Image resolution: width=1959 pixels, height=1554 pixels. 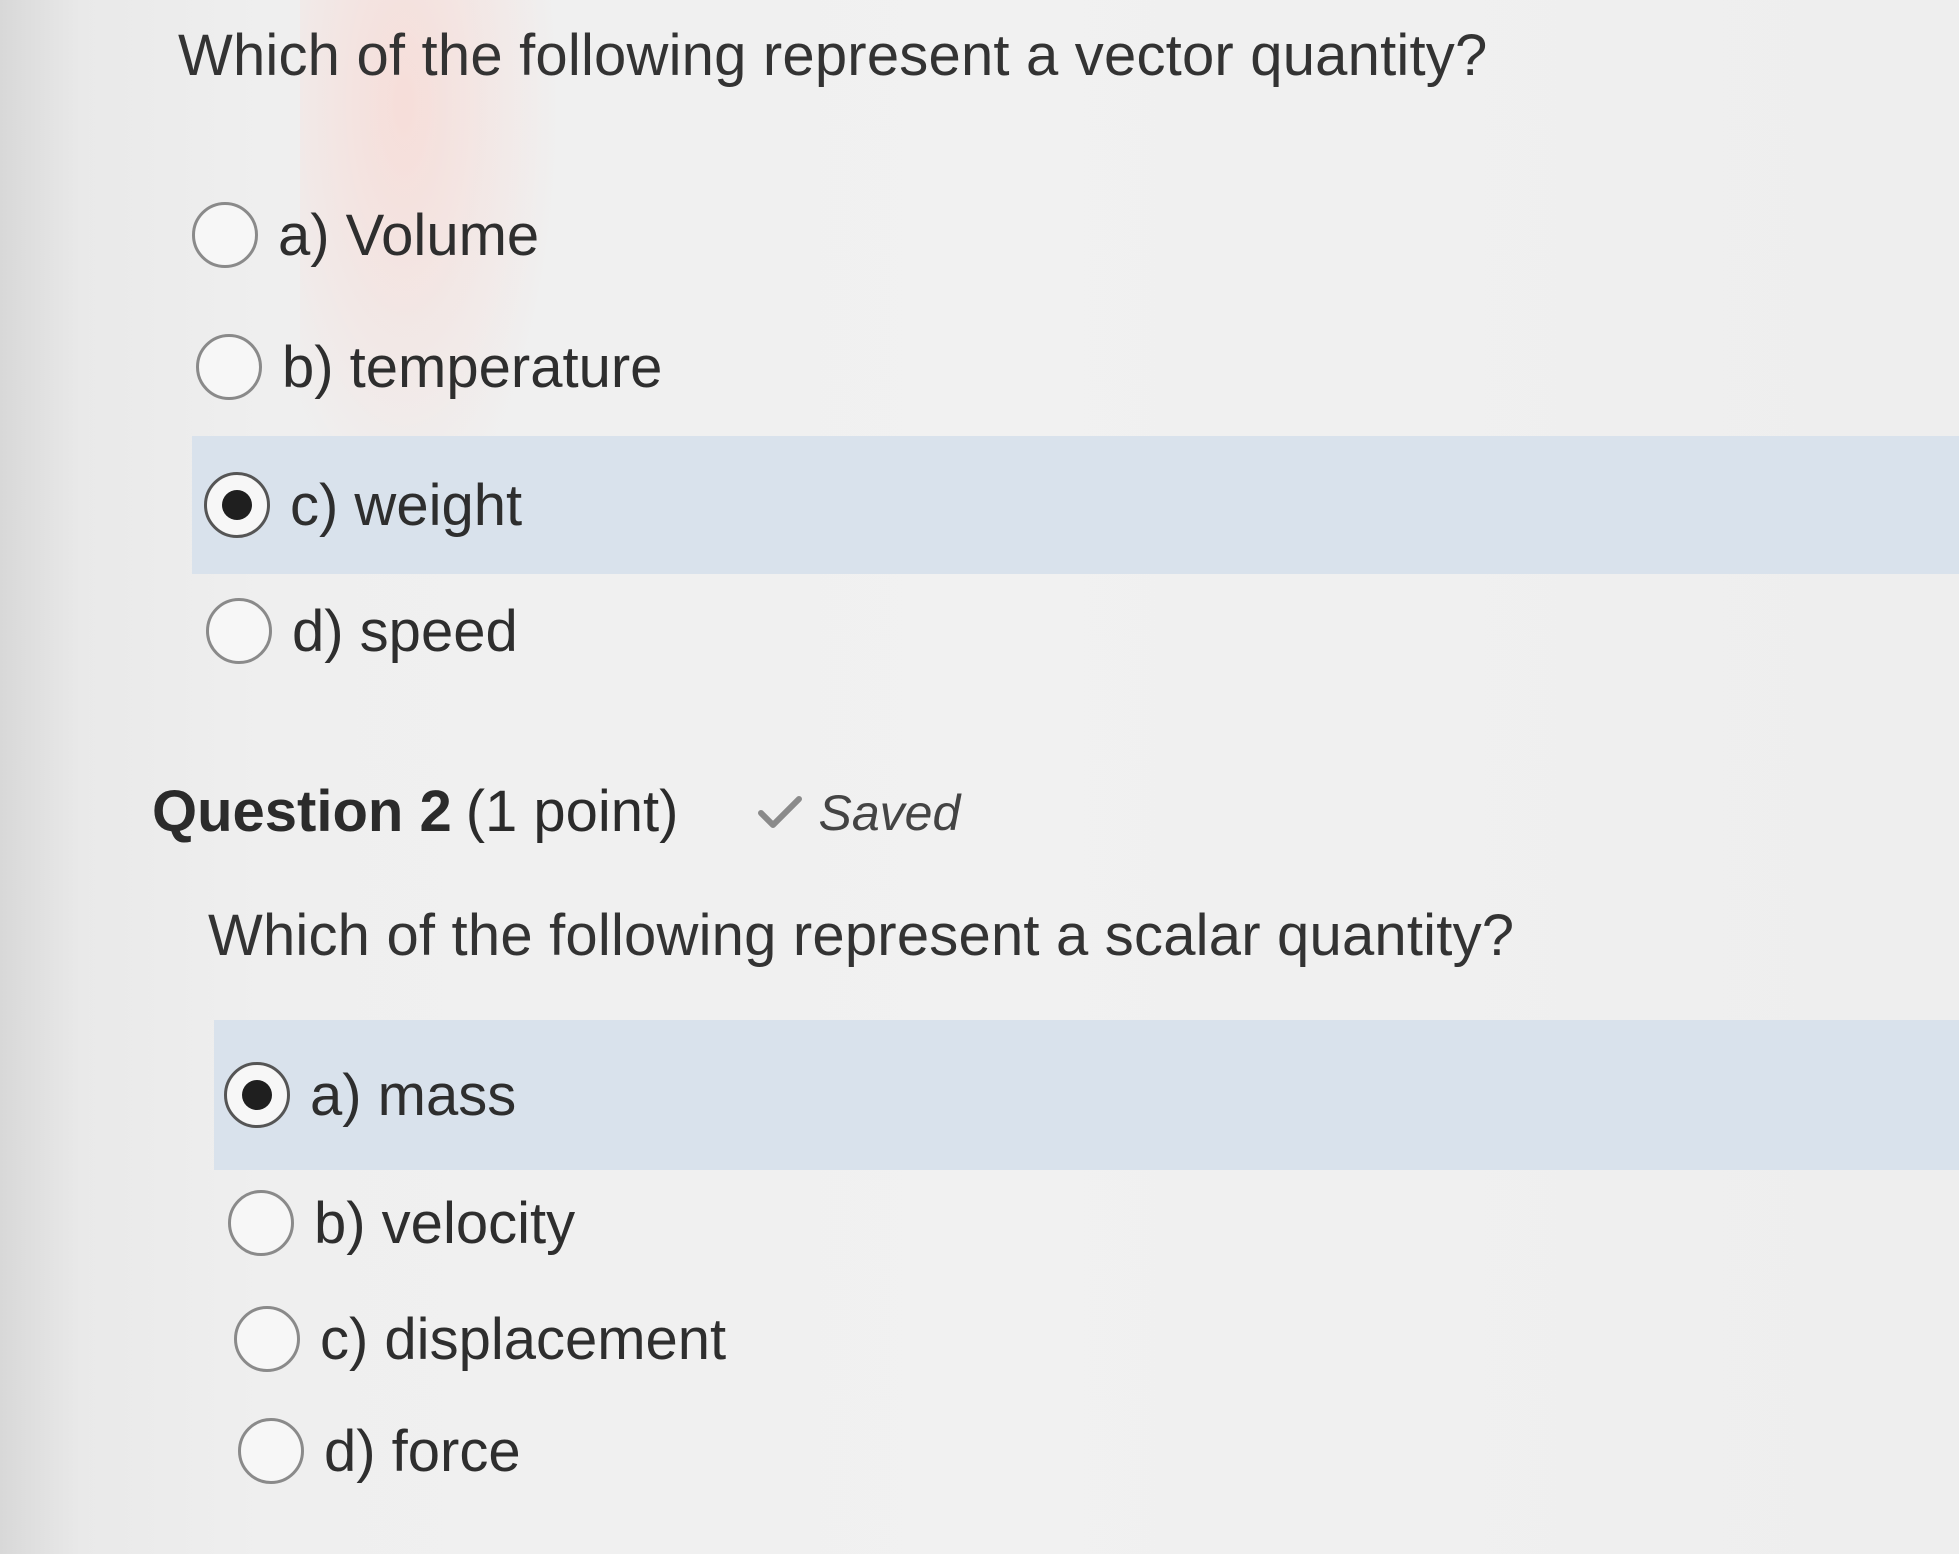 What do you see at coordinates (1075, 505) in the screenshot?
I see `q1-option-c: c) weight` at bounding box center [1075, 505].